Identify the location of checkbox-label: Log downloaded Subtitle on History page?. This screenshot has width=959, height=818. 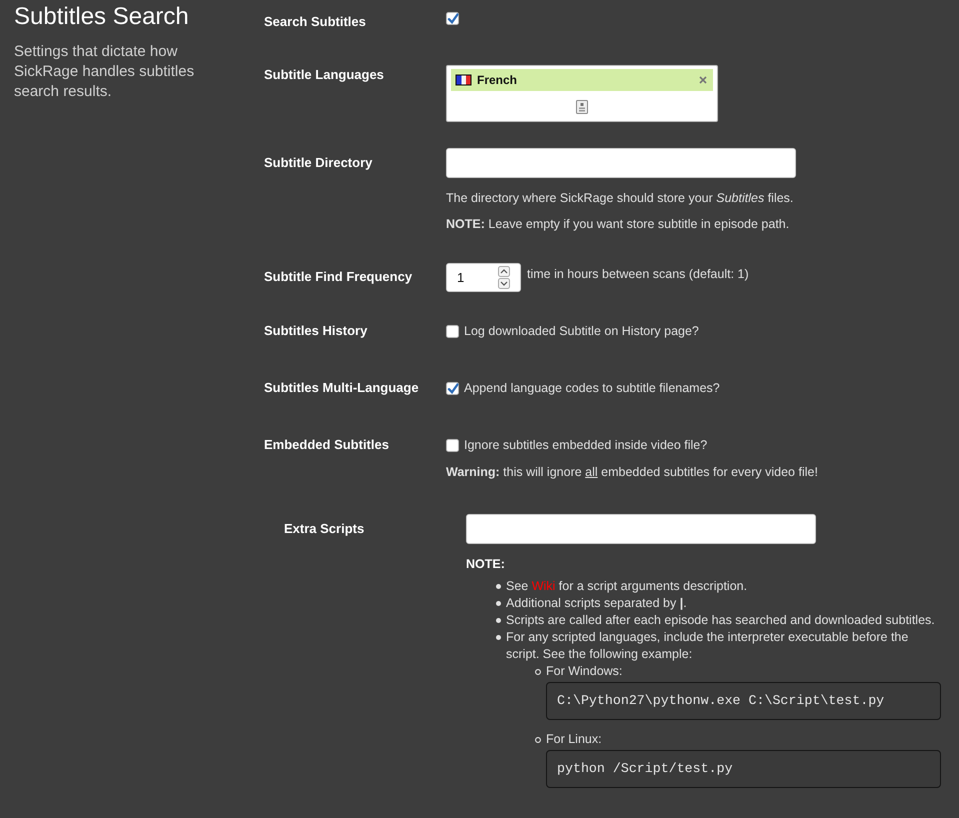
(581, 331).